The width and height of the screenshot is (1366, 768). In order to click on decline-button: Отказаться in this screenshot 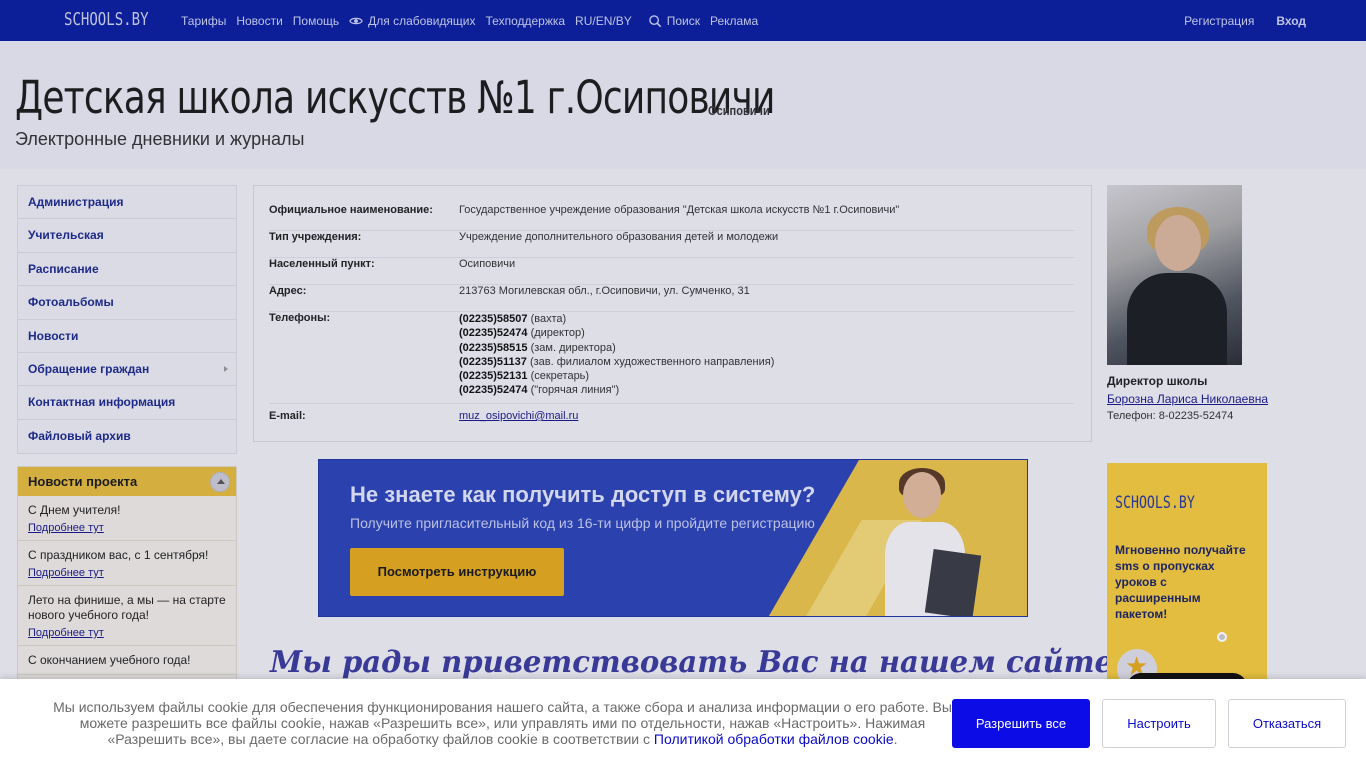, I will do `click(1287, 723)`.